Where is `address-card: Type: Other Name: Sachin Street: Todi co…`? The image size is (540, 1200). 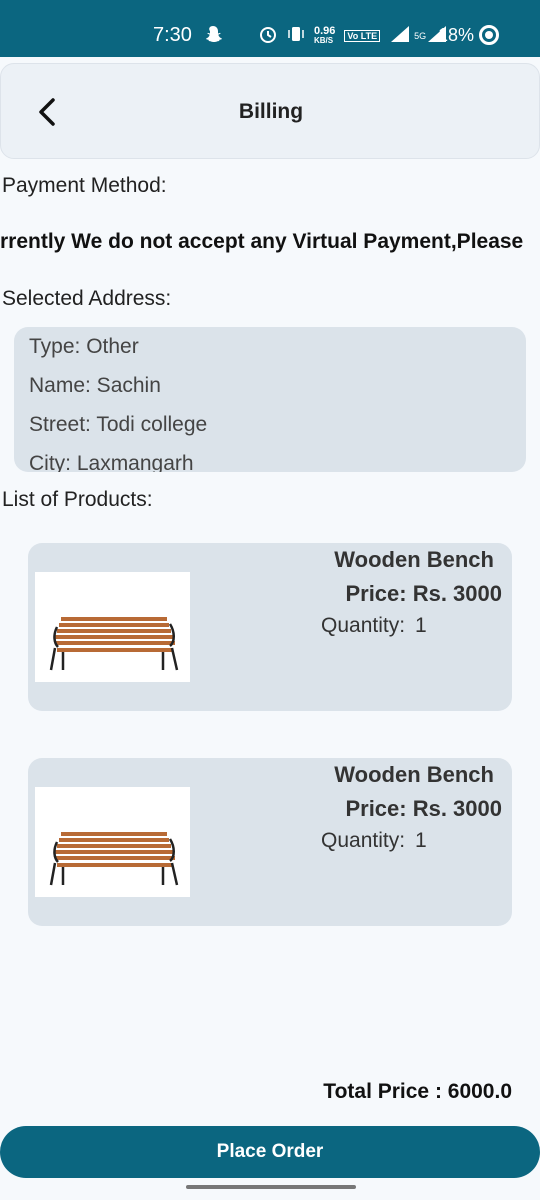 address-card: Type: Other Name: Sachin Street: Todi co… is located at coordinates (270, 399).